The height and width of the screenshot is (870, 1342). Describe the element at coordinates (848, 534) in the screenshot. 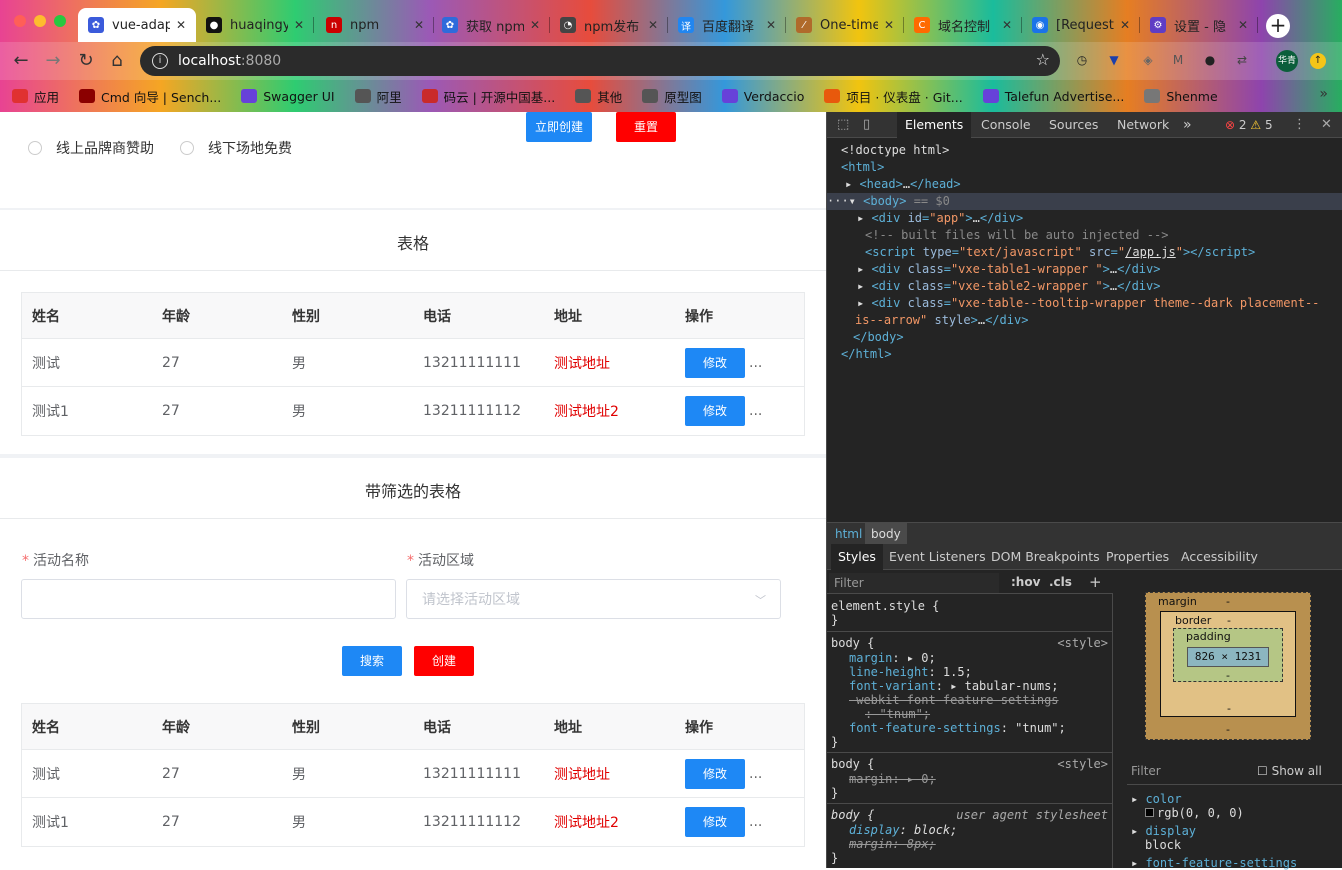

I see `crumb-html: html` at that location.